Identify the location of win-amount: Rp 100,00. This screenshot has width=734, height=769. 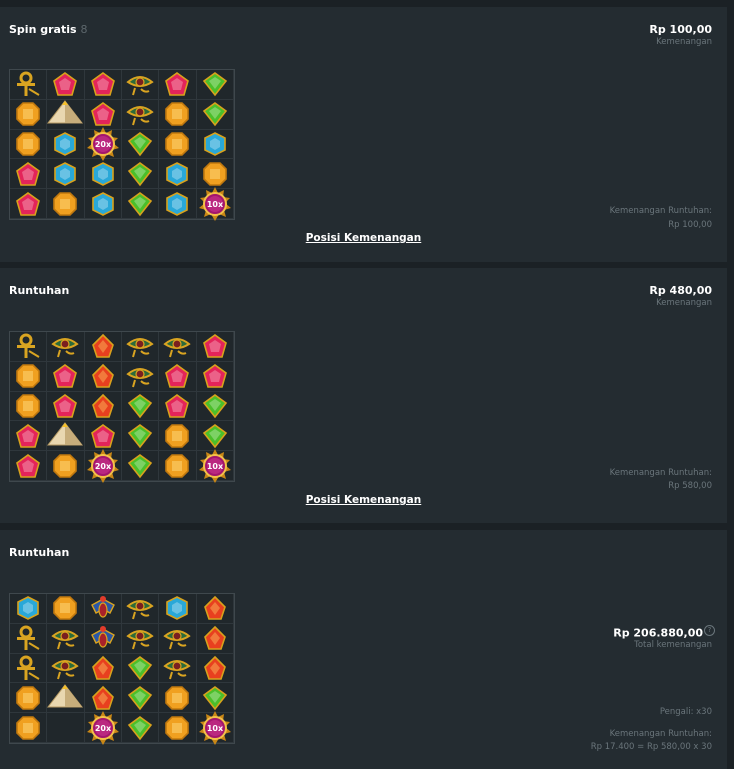
(680, 29).